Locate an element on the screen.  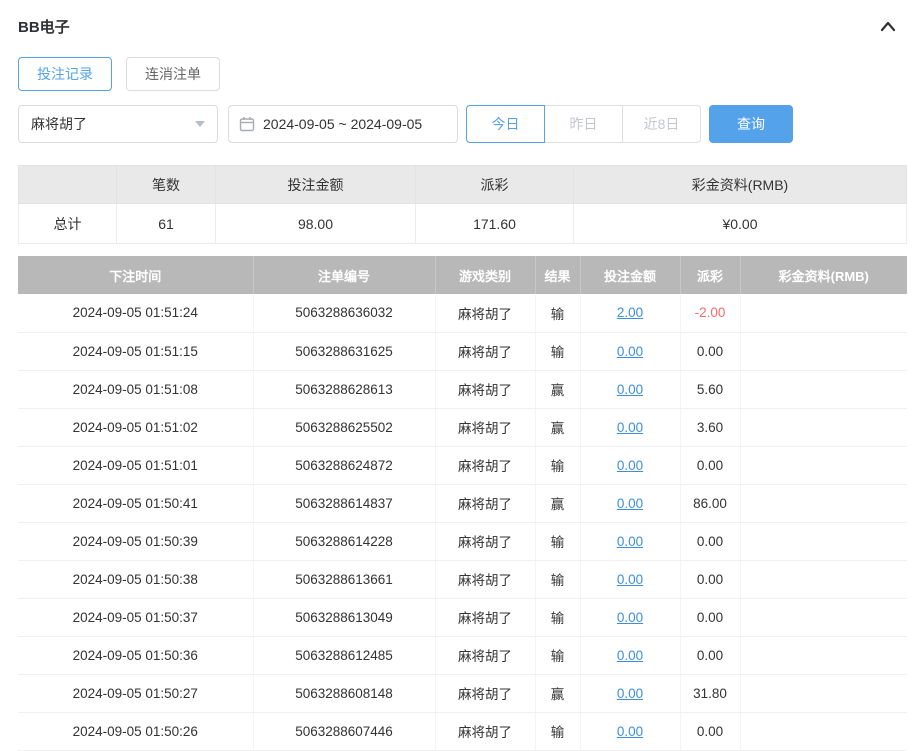
payout-cell: 86.00 is located at coordinates (710, 503).